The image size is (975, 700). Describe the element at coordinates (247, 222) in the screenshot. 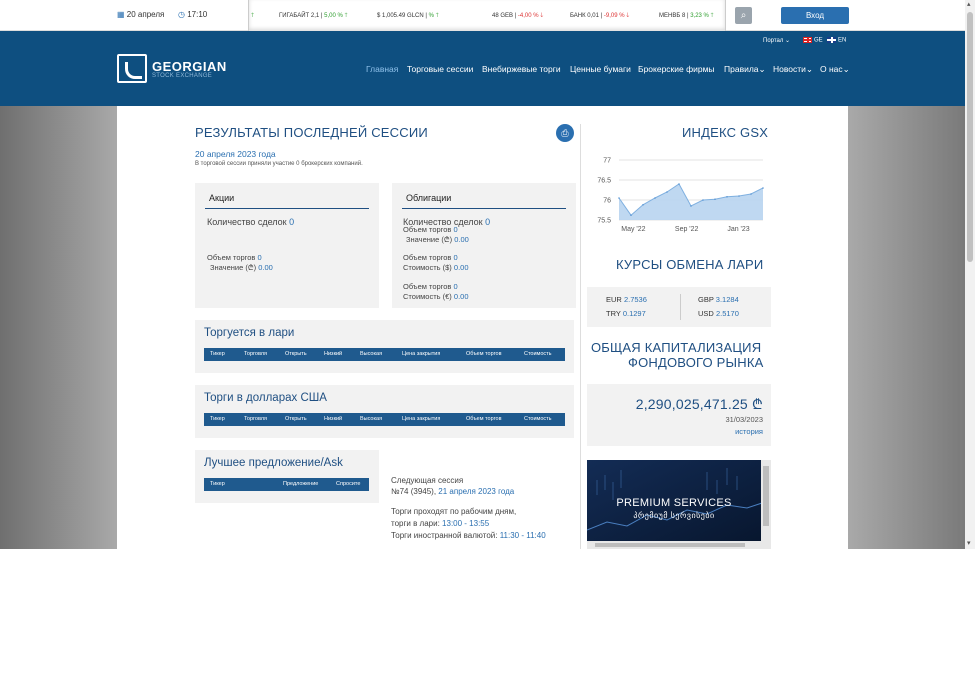

I see `deals-label: Количество сделок` at that location.